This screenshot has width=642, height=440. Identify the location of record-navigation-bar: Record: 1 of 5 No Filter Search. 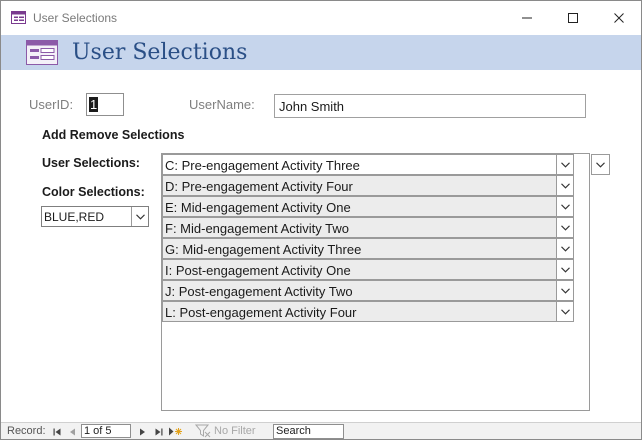
(321, 430).